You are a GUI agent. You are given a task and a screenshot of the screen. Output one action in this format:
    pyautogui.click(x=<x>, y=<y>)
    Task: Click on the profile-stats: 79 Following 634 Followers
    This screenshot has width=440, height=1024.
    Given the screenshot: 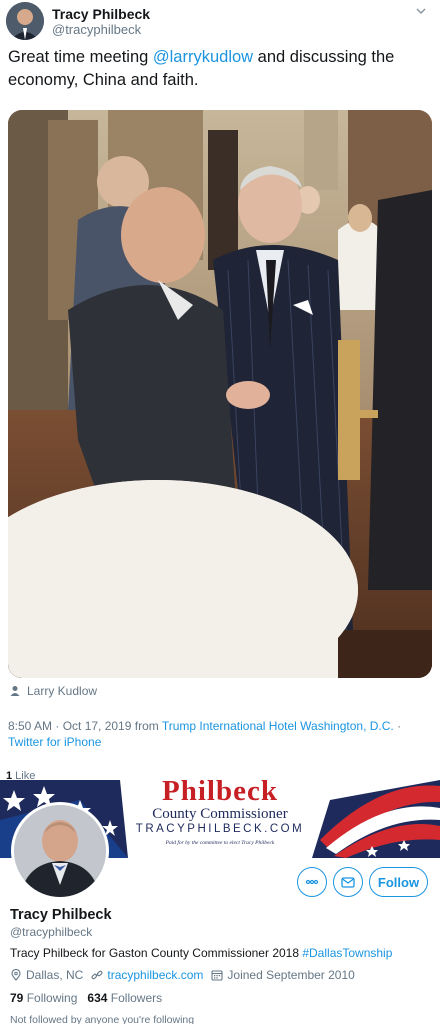 What is the action you would take?
    pyautogui.click(x=86, y=998)
    